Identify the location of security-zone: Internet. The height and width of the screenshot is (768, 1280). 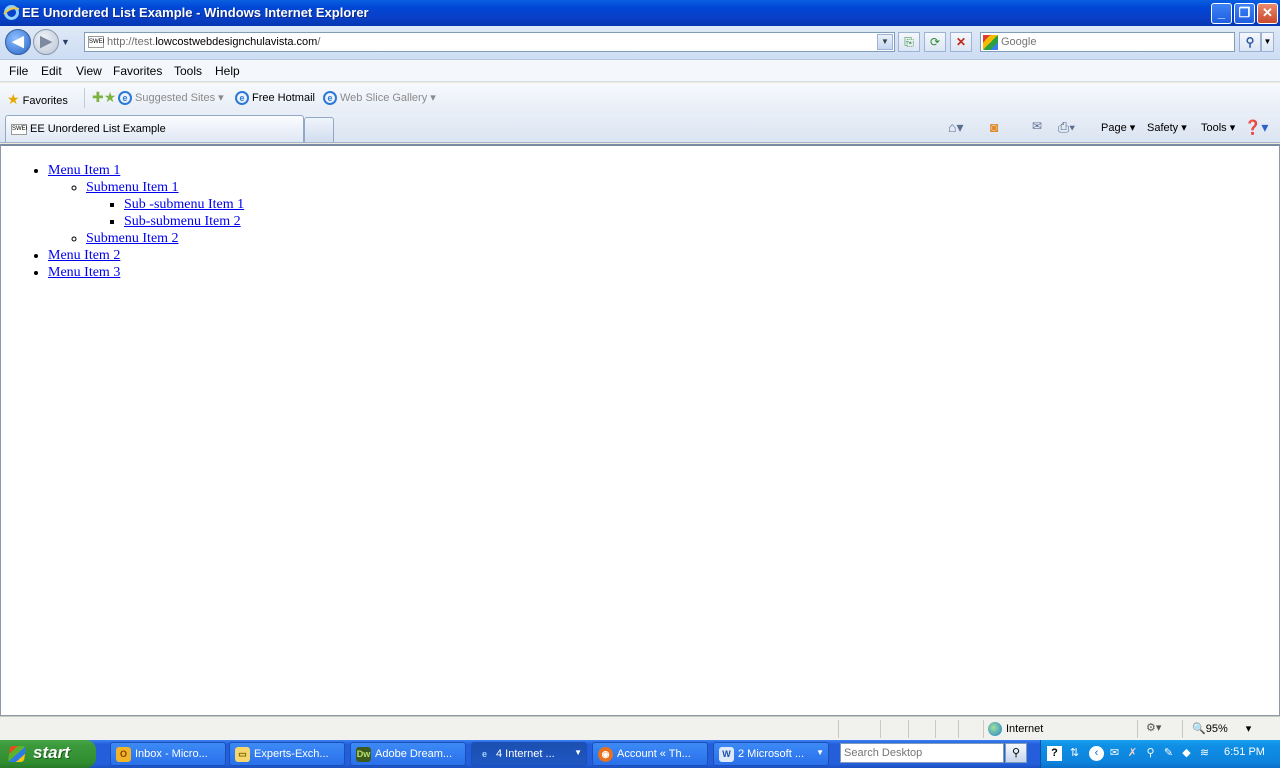
(1015, 729).